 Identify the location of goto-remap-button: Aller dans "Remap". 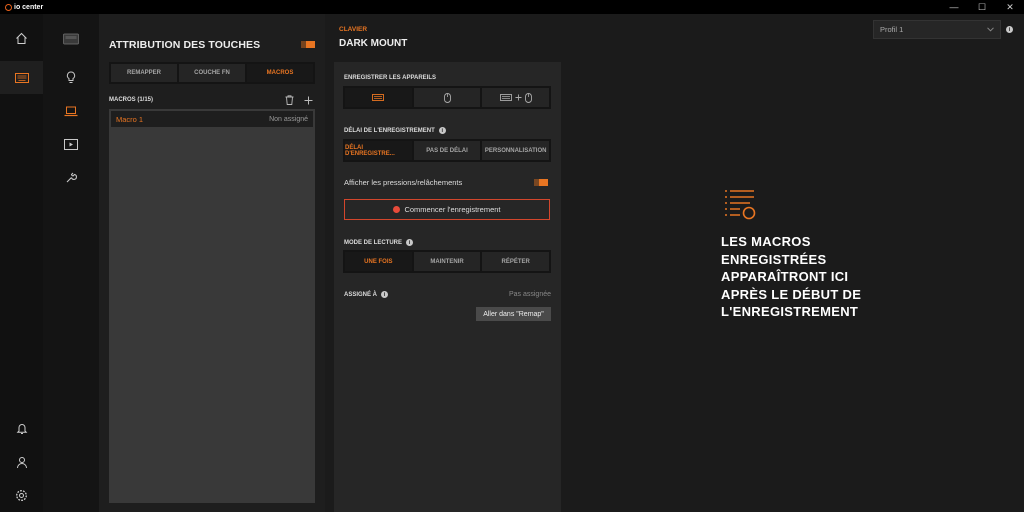
(513, 314).